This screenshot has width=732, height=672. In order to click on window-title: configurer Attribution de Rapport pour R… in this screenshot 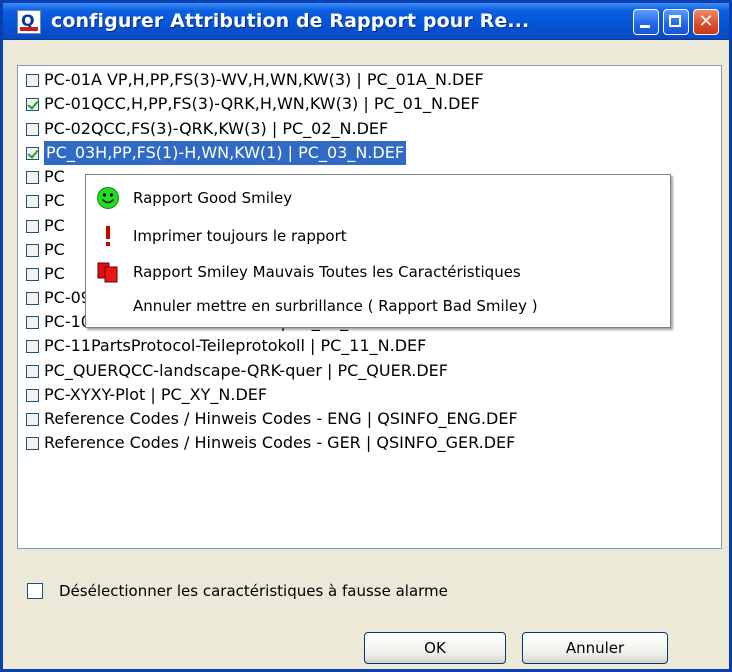, I will do `click(290, 21)`.